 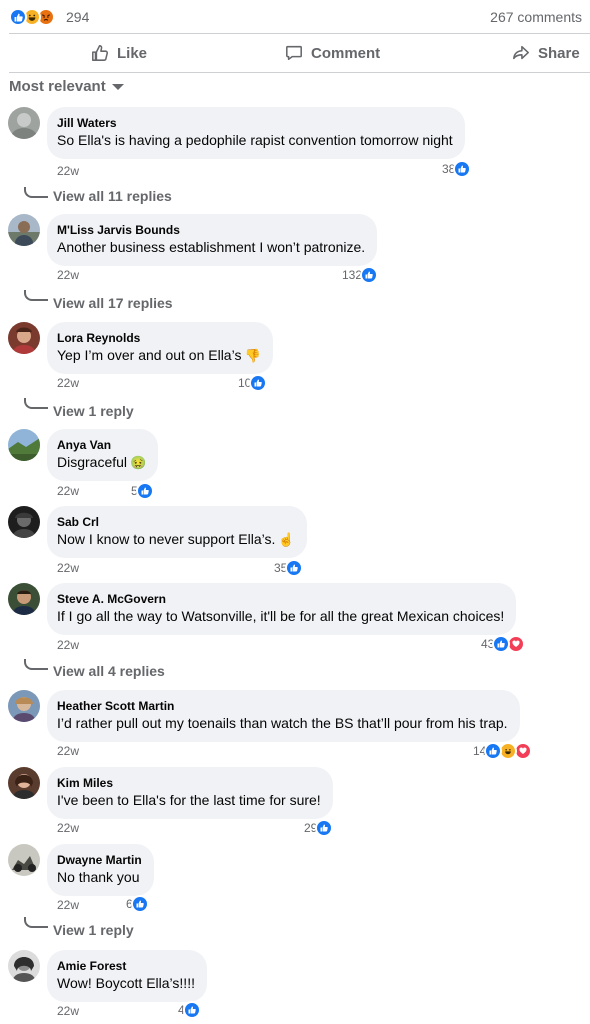 What do you see at coordinates (286, 539) in the screenshot?
I see `pointing-up-emoji-icon: ☝` at bounding box center [286, 539].